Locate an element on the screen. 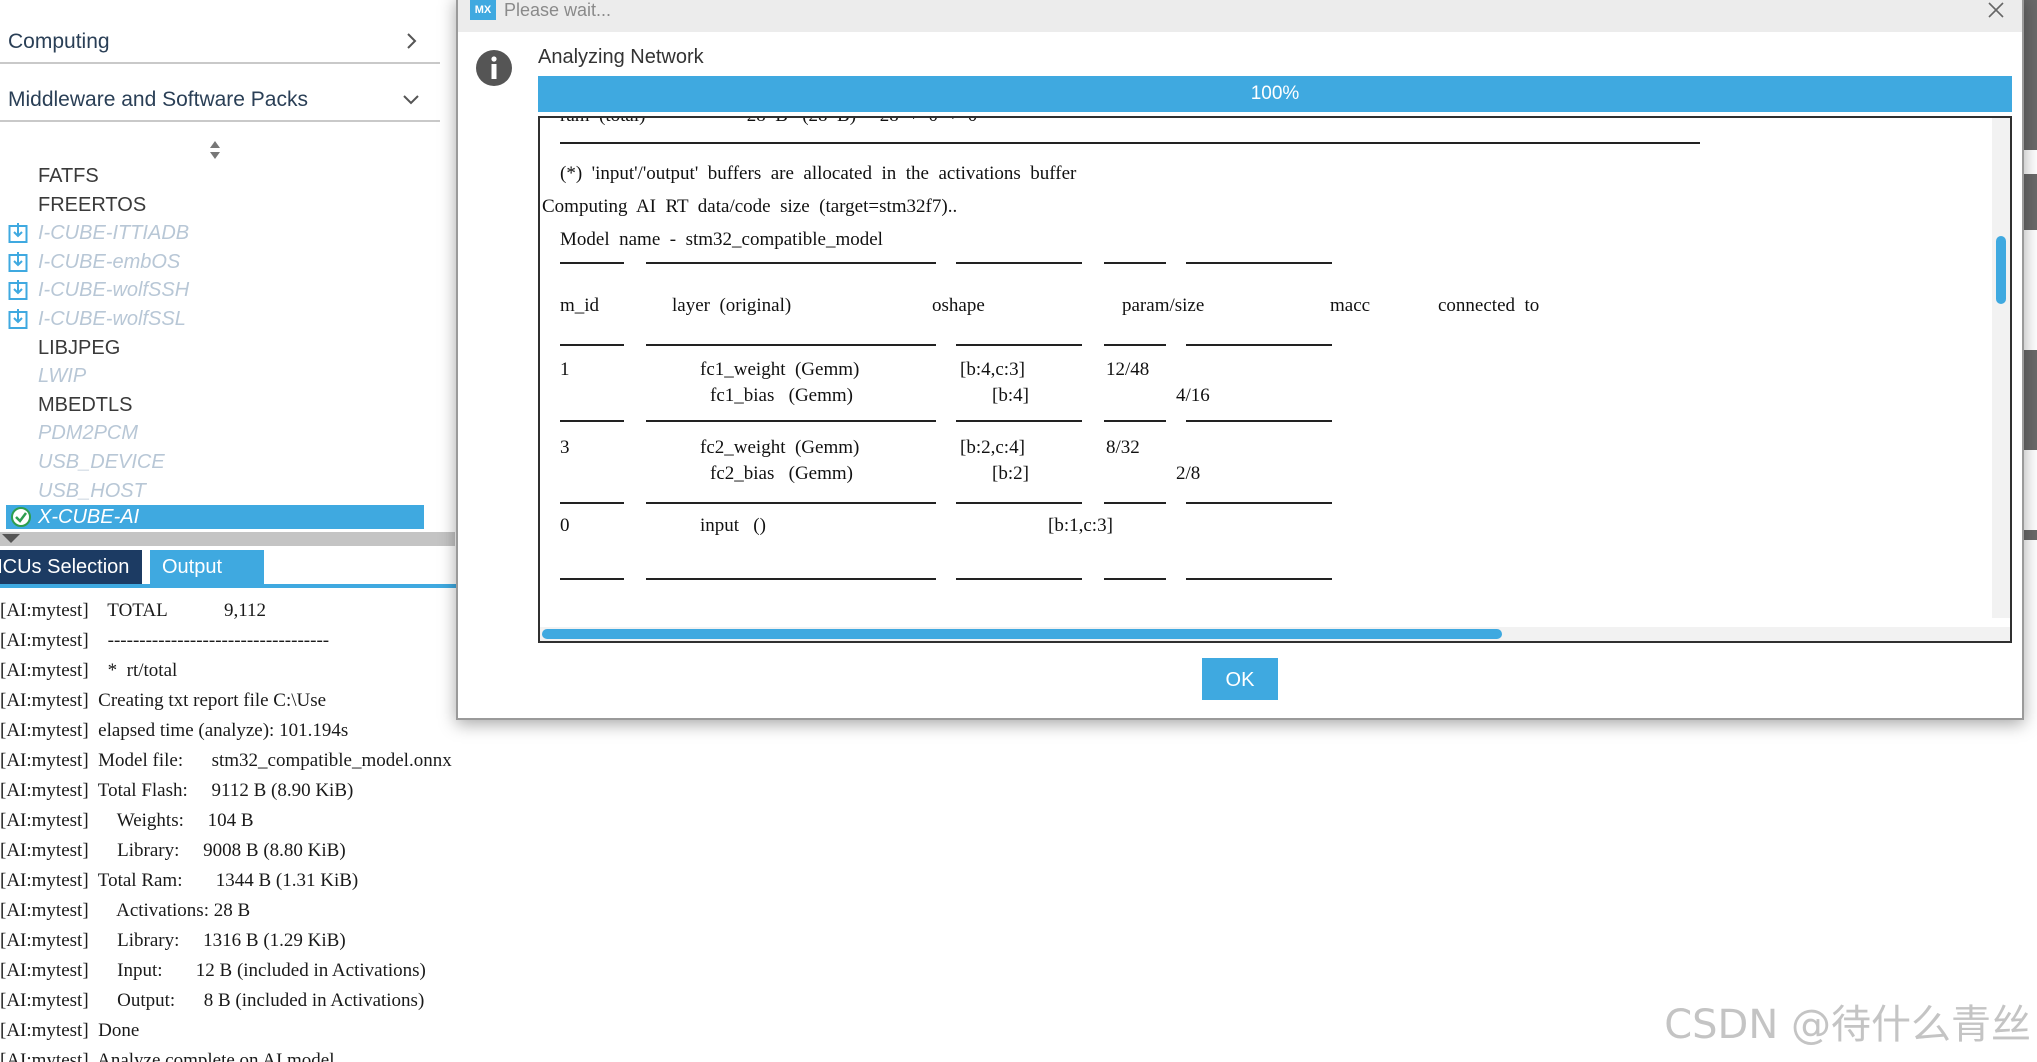 The height and width of the screenshot is (1062, 2037). col-header-layer: layer (original) is located at coordinates (732, 305).